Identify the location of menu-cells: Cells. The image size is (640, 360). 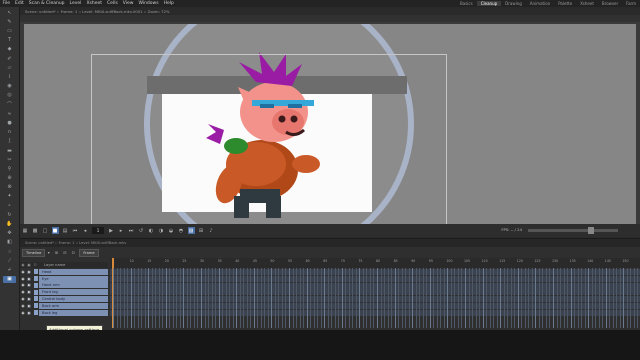
(113, 3).